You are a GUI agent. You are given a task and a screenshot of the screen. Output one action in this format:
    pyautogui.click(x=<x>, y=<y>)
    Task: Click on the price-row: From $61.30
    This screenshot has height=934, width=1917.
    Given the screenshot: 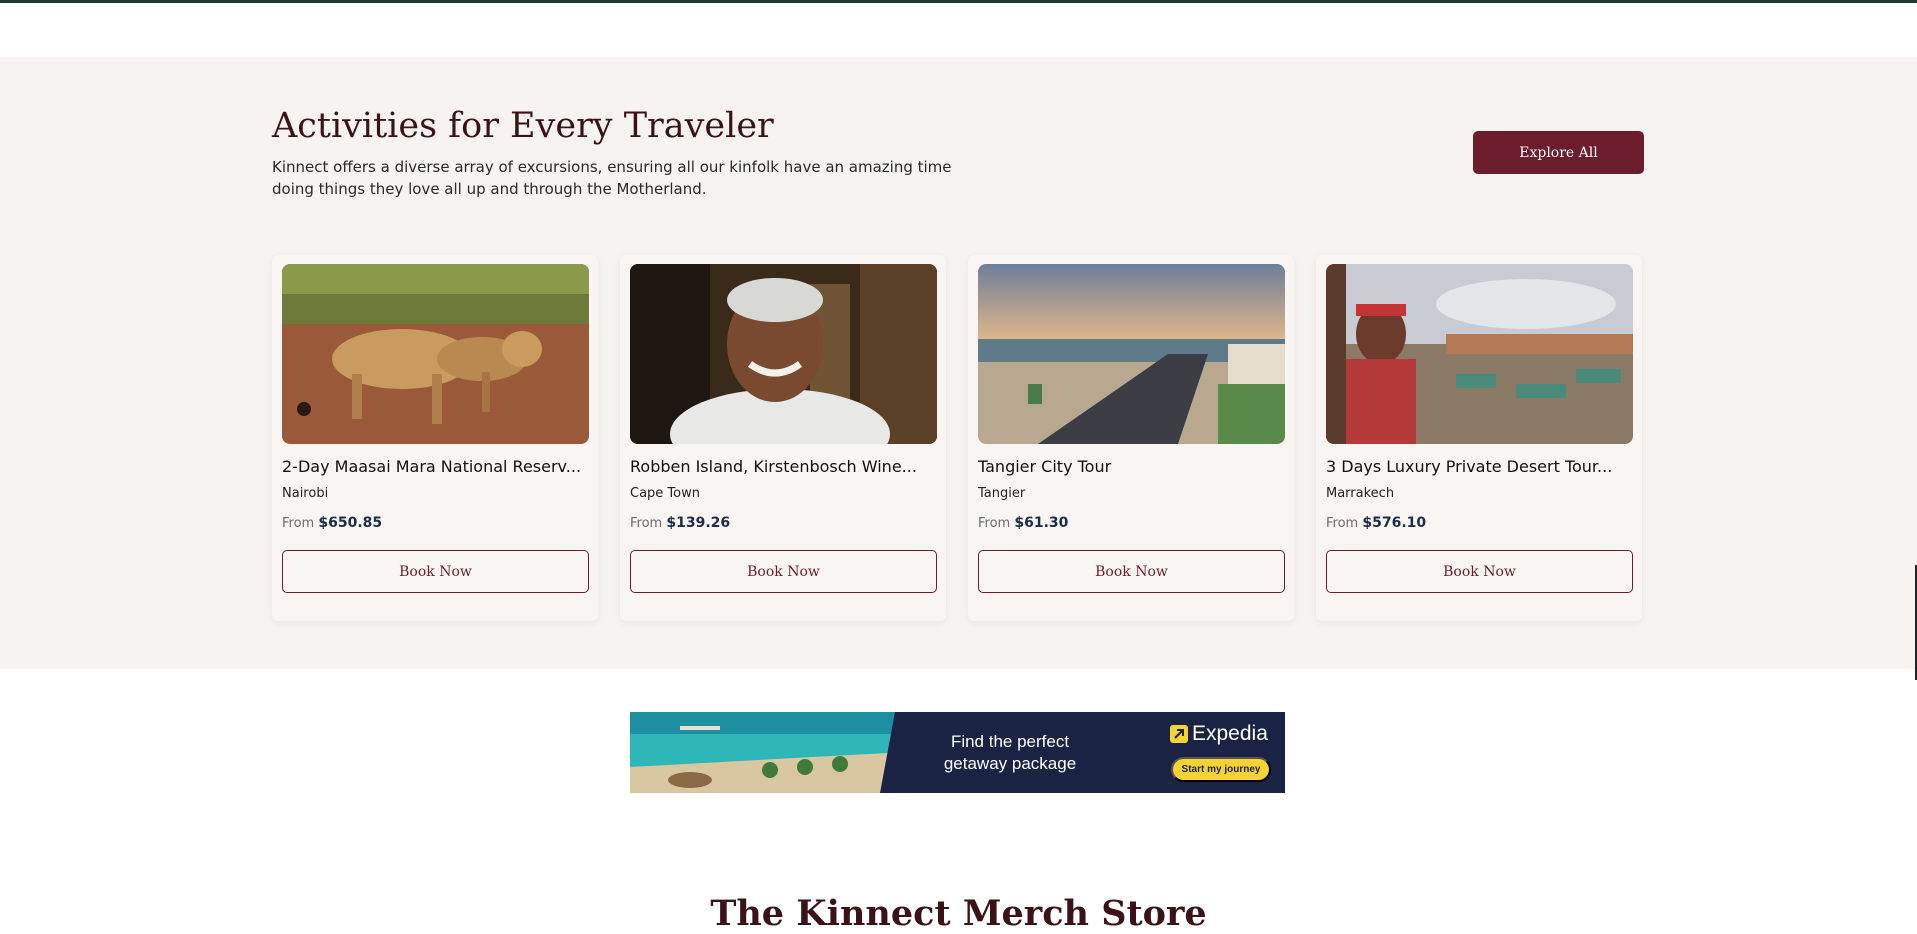 What is the action you would take?
    pyautogui.click(x=1023, y=523)
    